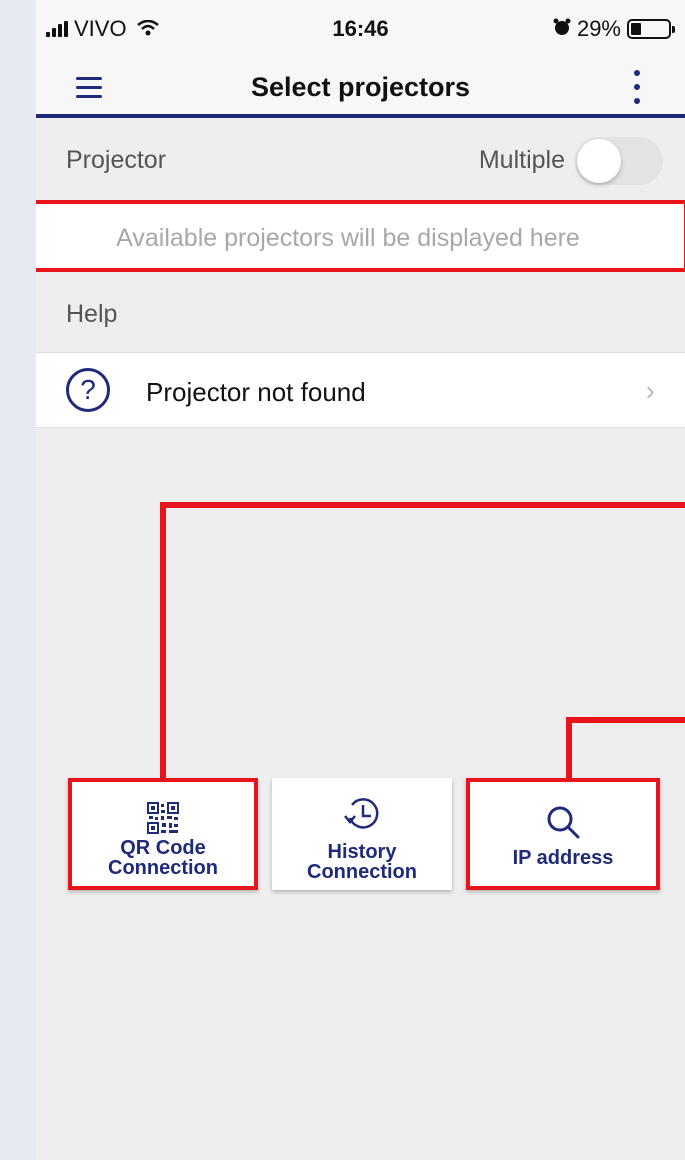 This screenshot has width=685, height=1160. I want to click on projector-not-found-item: ? Projector not found ›, so click(360, 390).